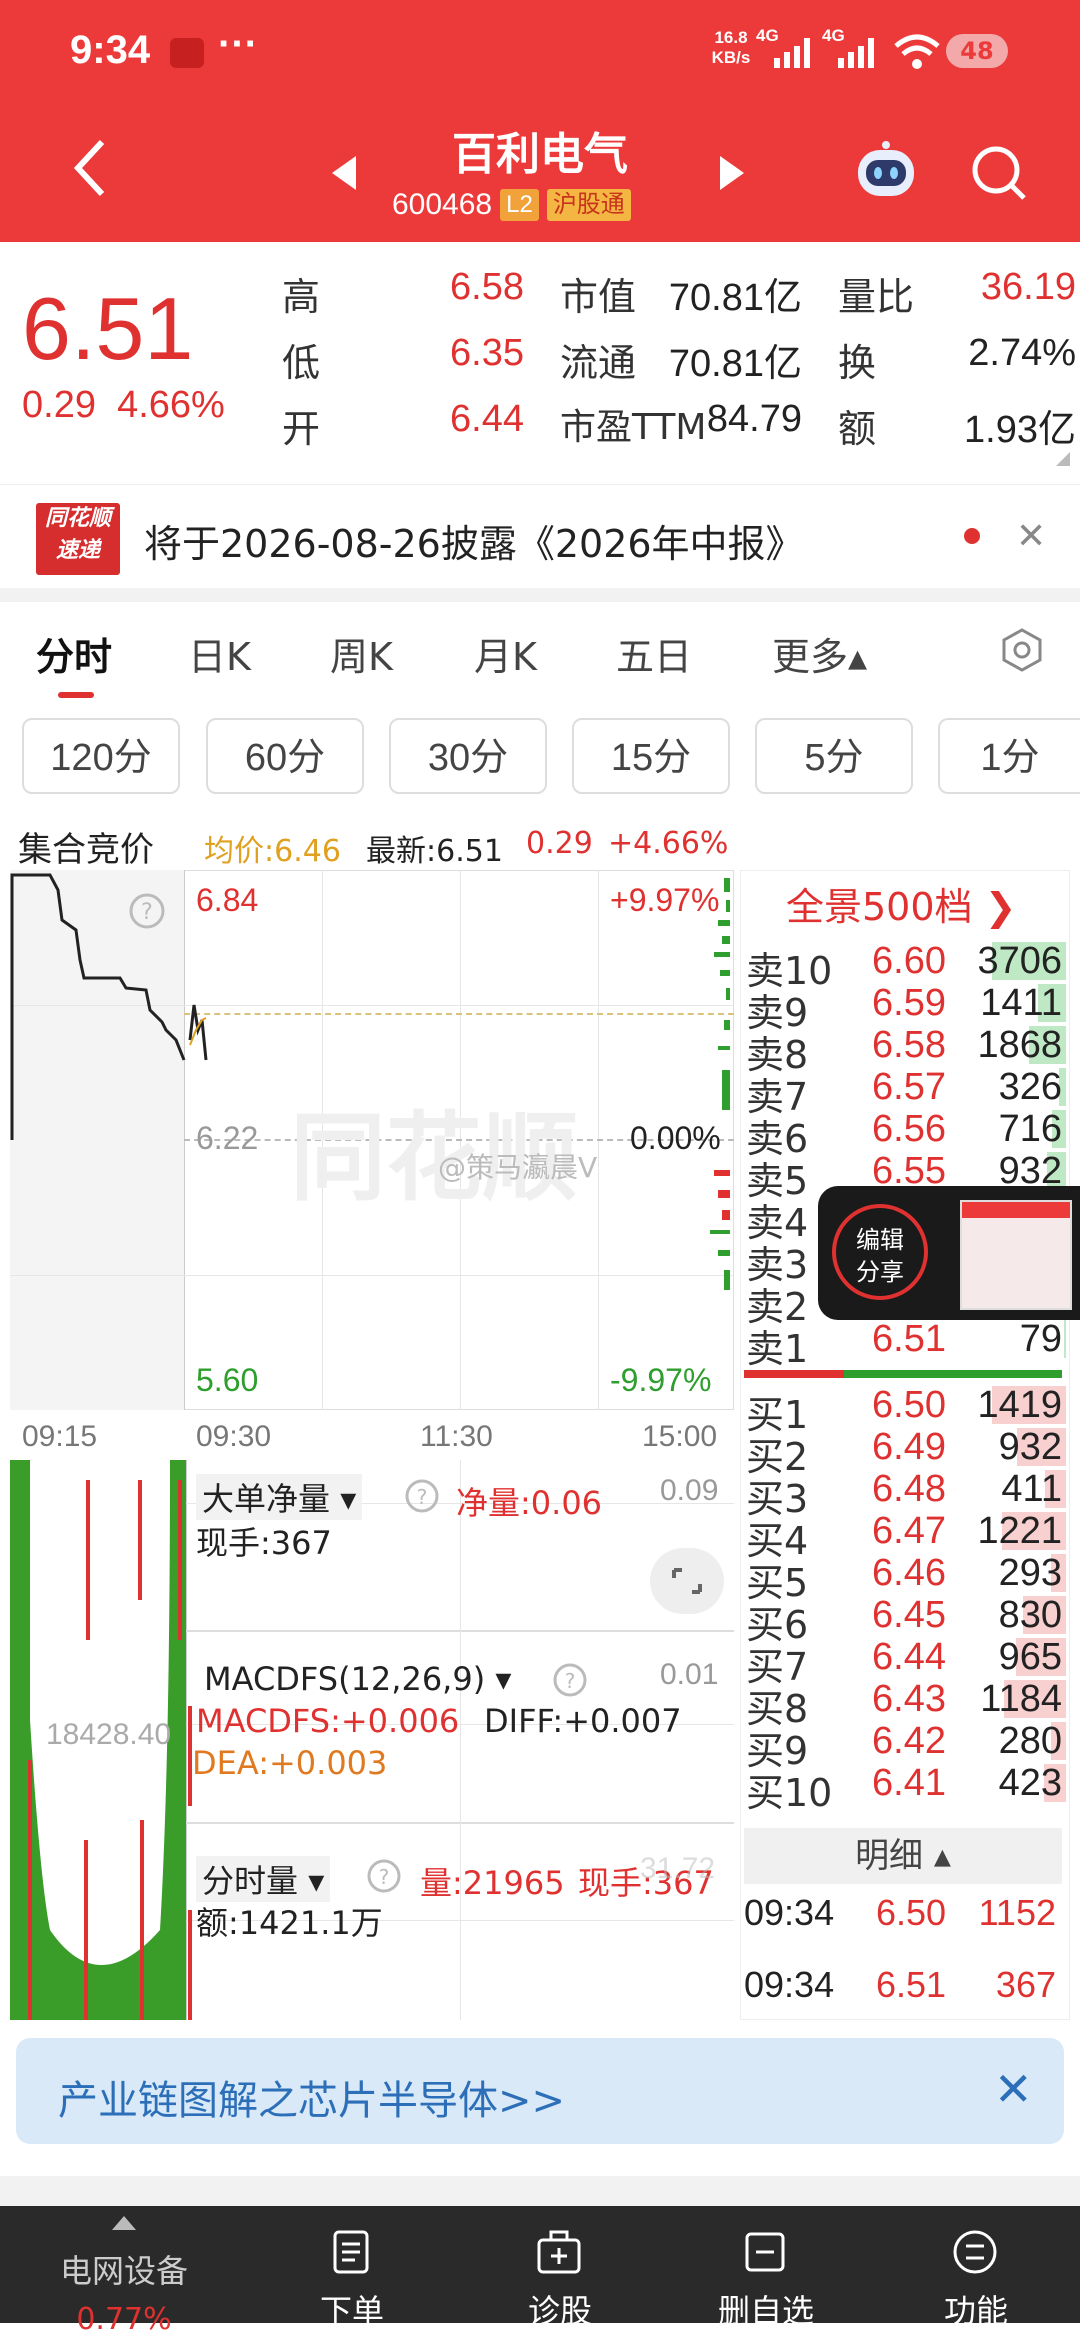 This screenshot has height=2337, width=1080. What do you see at coordinates (187, 53) in the screenshot?
I see `notification-app-icon` at bounding box center [187, 53].